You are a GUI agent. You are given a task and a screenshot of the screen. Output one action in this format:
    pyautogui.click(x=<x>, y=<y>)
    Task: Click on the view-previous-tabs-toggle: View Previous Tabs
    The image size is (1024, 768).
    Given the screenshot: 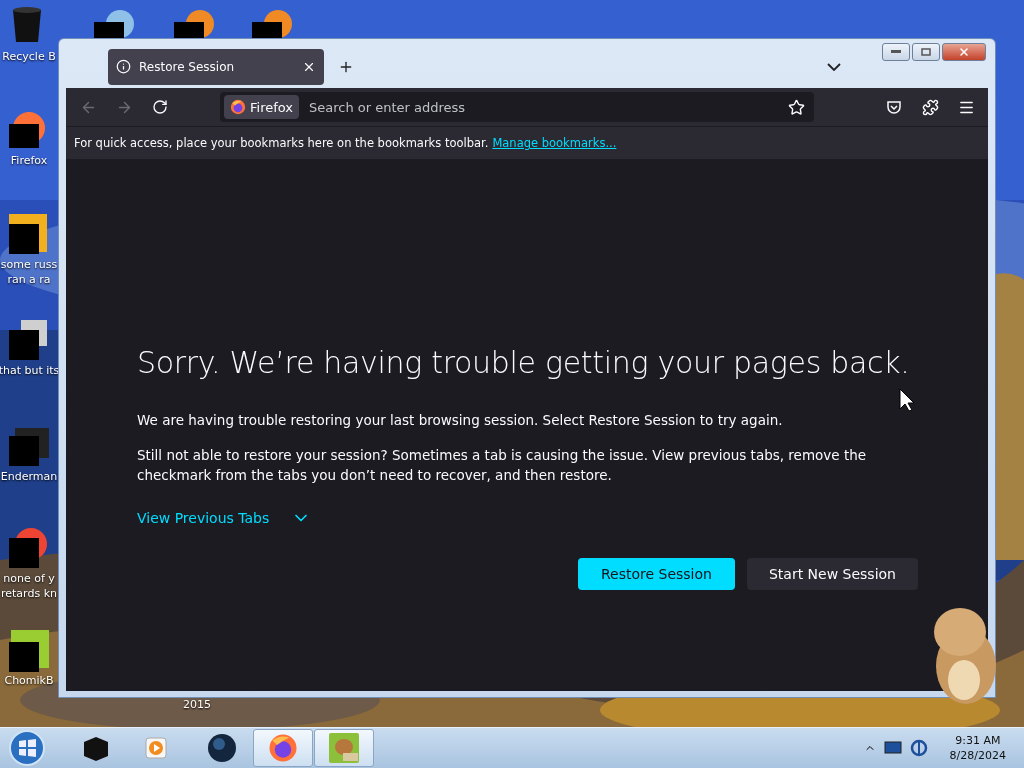 What is the action you would take?
    pyautogui.click(x=224, y=518)
    